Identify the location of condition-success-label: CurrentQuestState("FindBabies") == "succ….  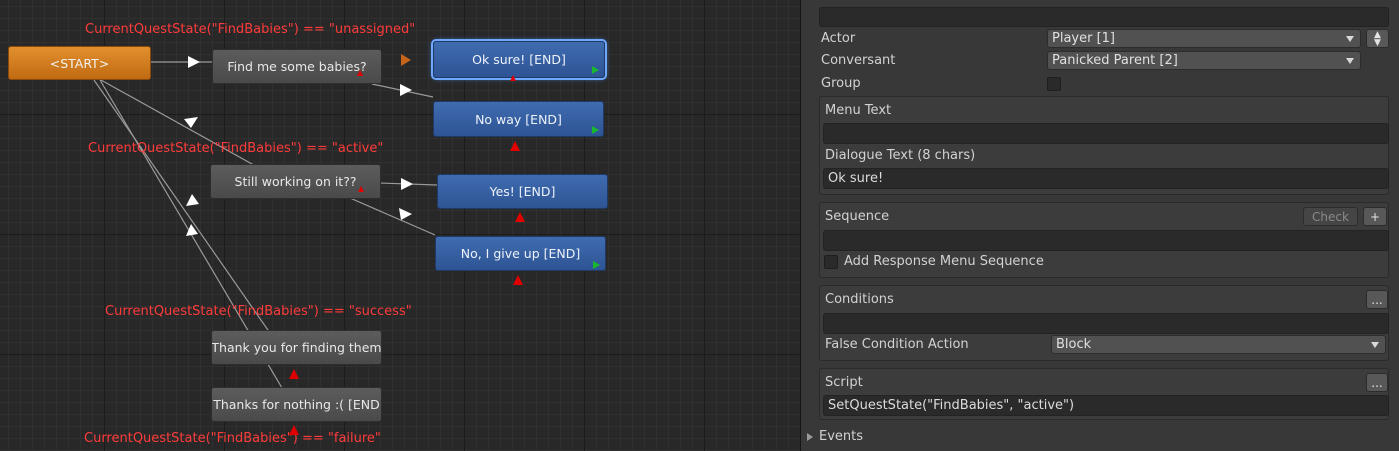
(258, 311).